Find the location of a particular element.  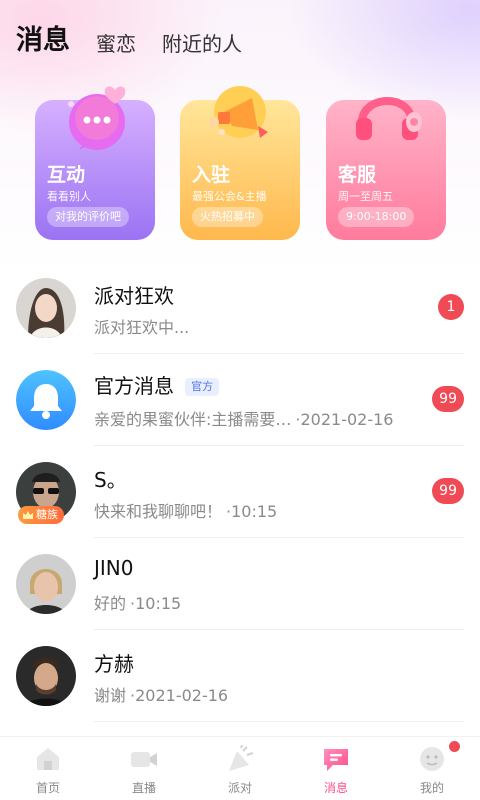

nav-messages: 消息 is located at coordinates (336, 768).